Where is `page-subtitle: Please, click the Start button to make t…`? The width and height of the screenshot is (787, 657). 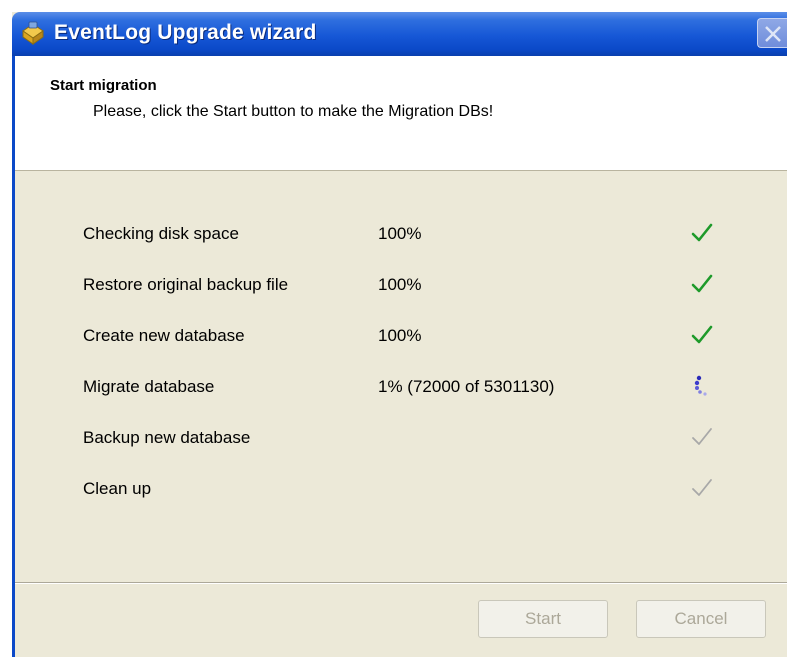
page-subtitle: Please, click the Start button to make t… is located at coordinates (293, 111).